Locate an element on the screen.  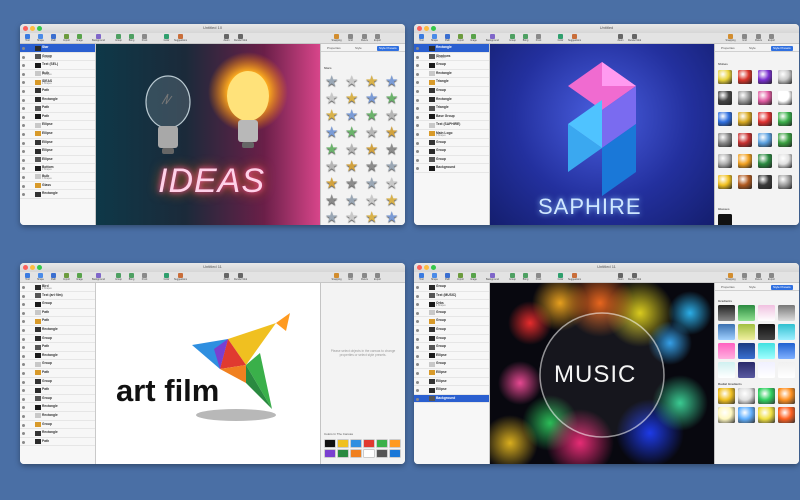
layer-row: Text (MUSIC) is located at coordinates (451, 296).